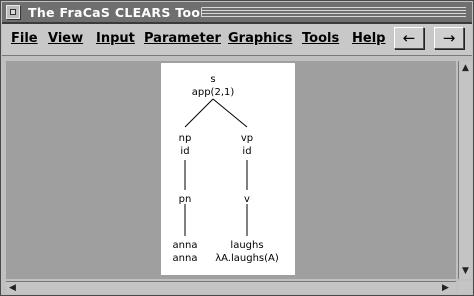 This screenshot has height=296, width=474. I want to click on leaf-anna-semantics: anna, so click(185, 258).